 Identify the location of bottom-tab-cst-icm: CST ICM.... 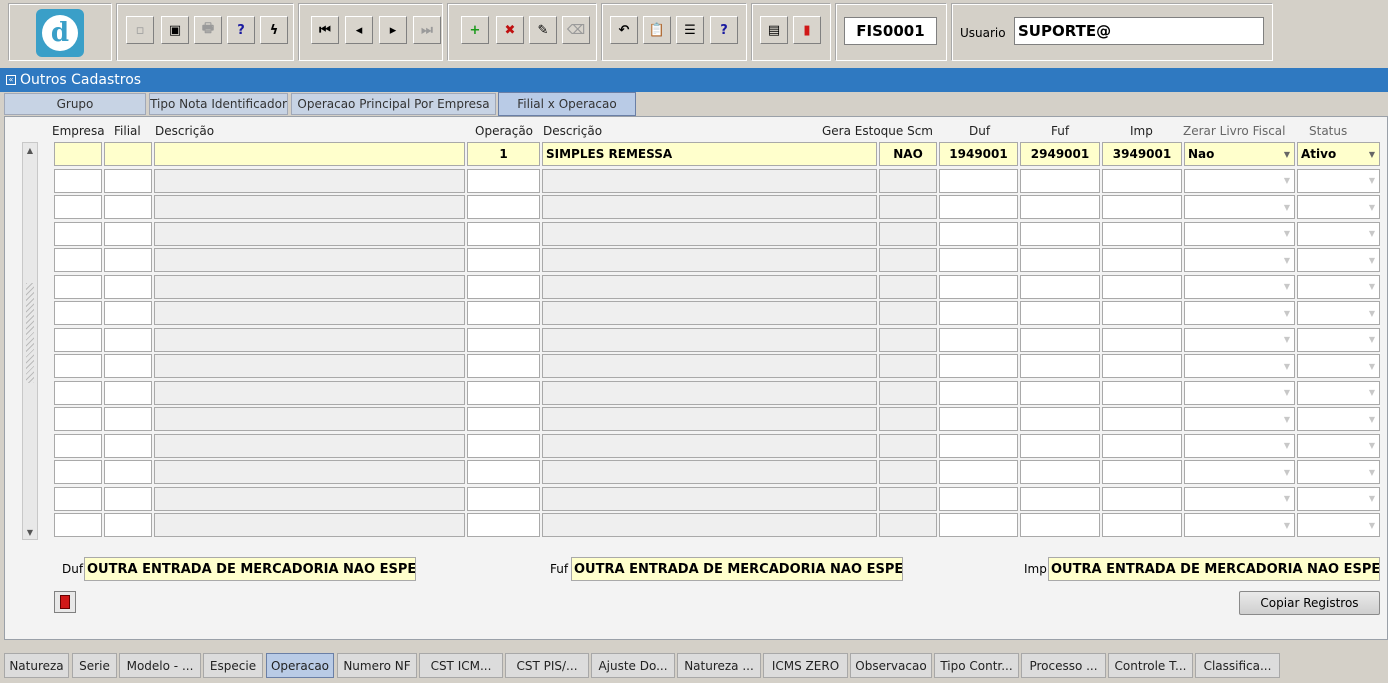
(461, 665).